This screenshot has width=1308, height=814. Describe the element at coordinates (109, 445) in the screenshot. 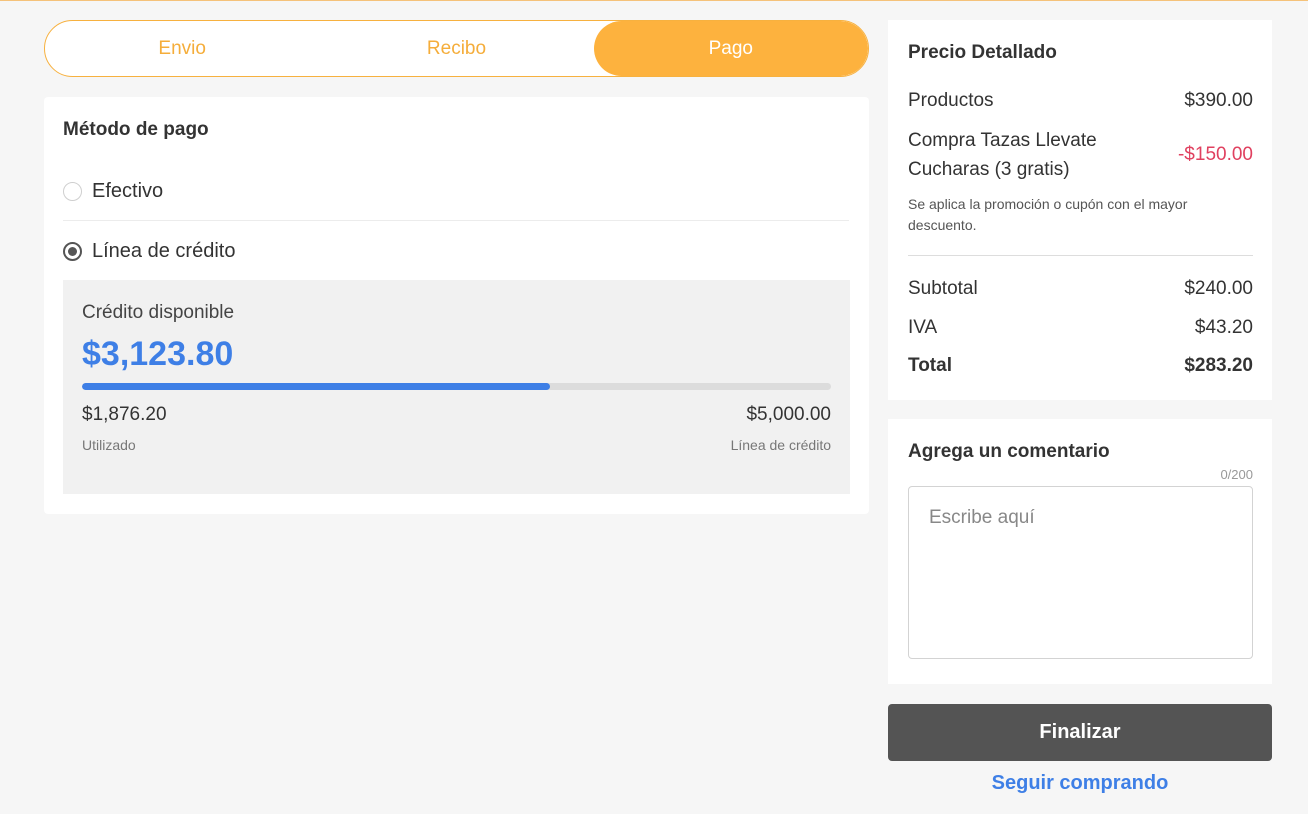

I see `used-credit-label: Utilizado` at that location.